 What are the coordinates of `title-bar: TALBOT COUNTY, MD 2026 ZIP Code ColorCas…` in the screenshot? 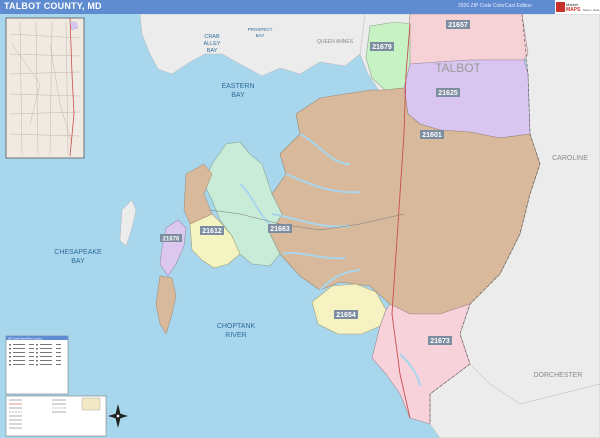 It's located at (300, 7).